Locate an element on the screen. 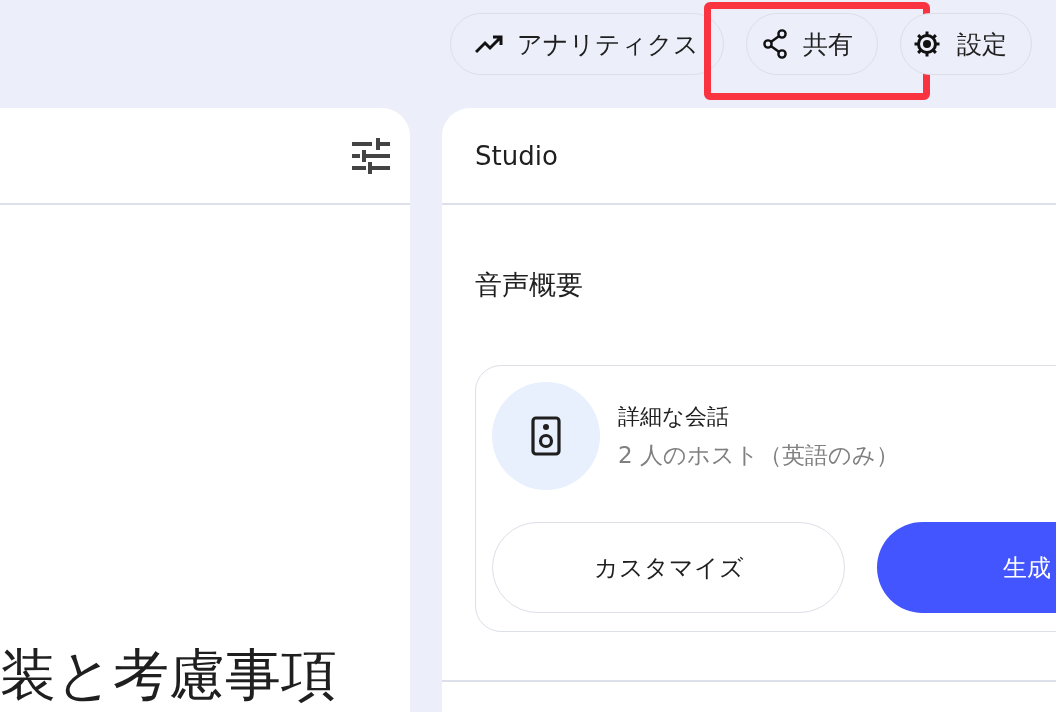 The image size is (1056, 712). trend-icon is located at coordinates (489, 44).